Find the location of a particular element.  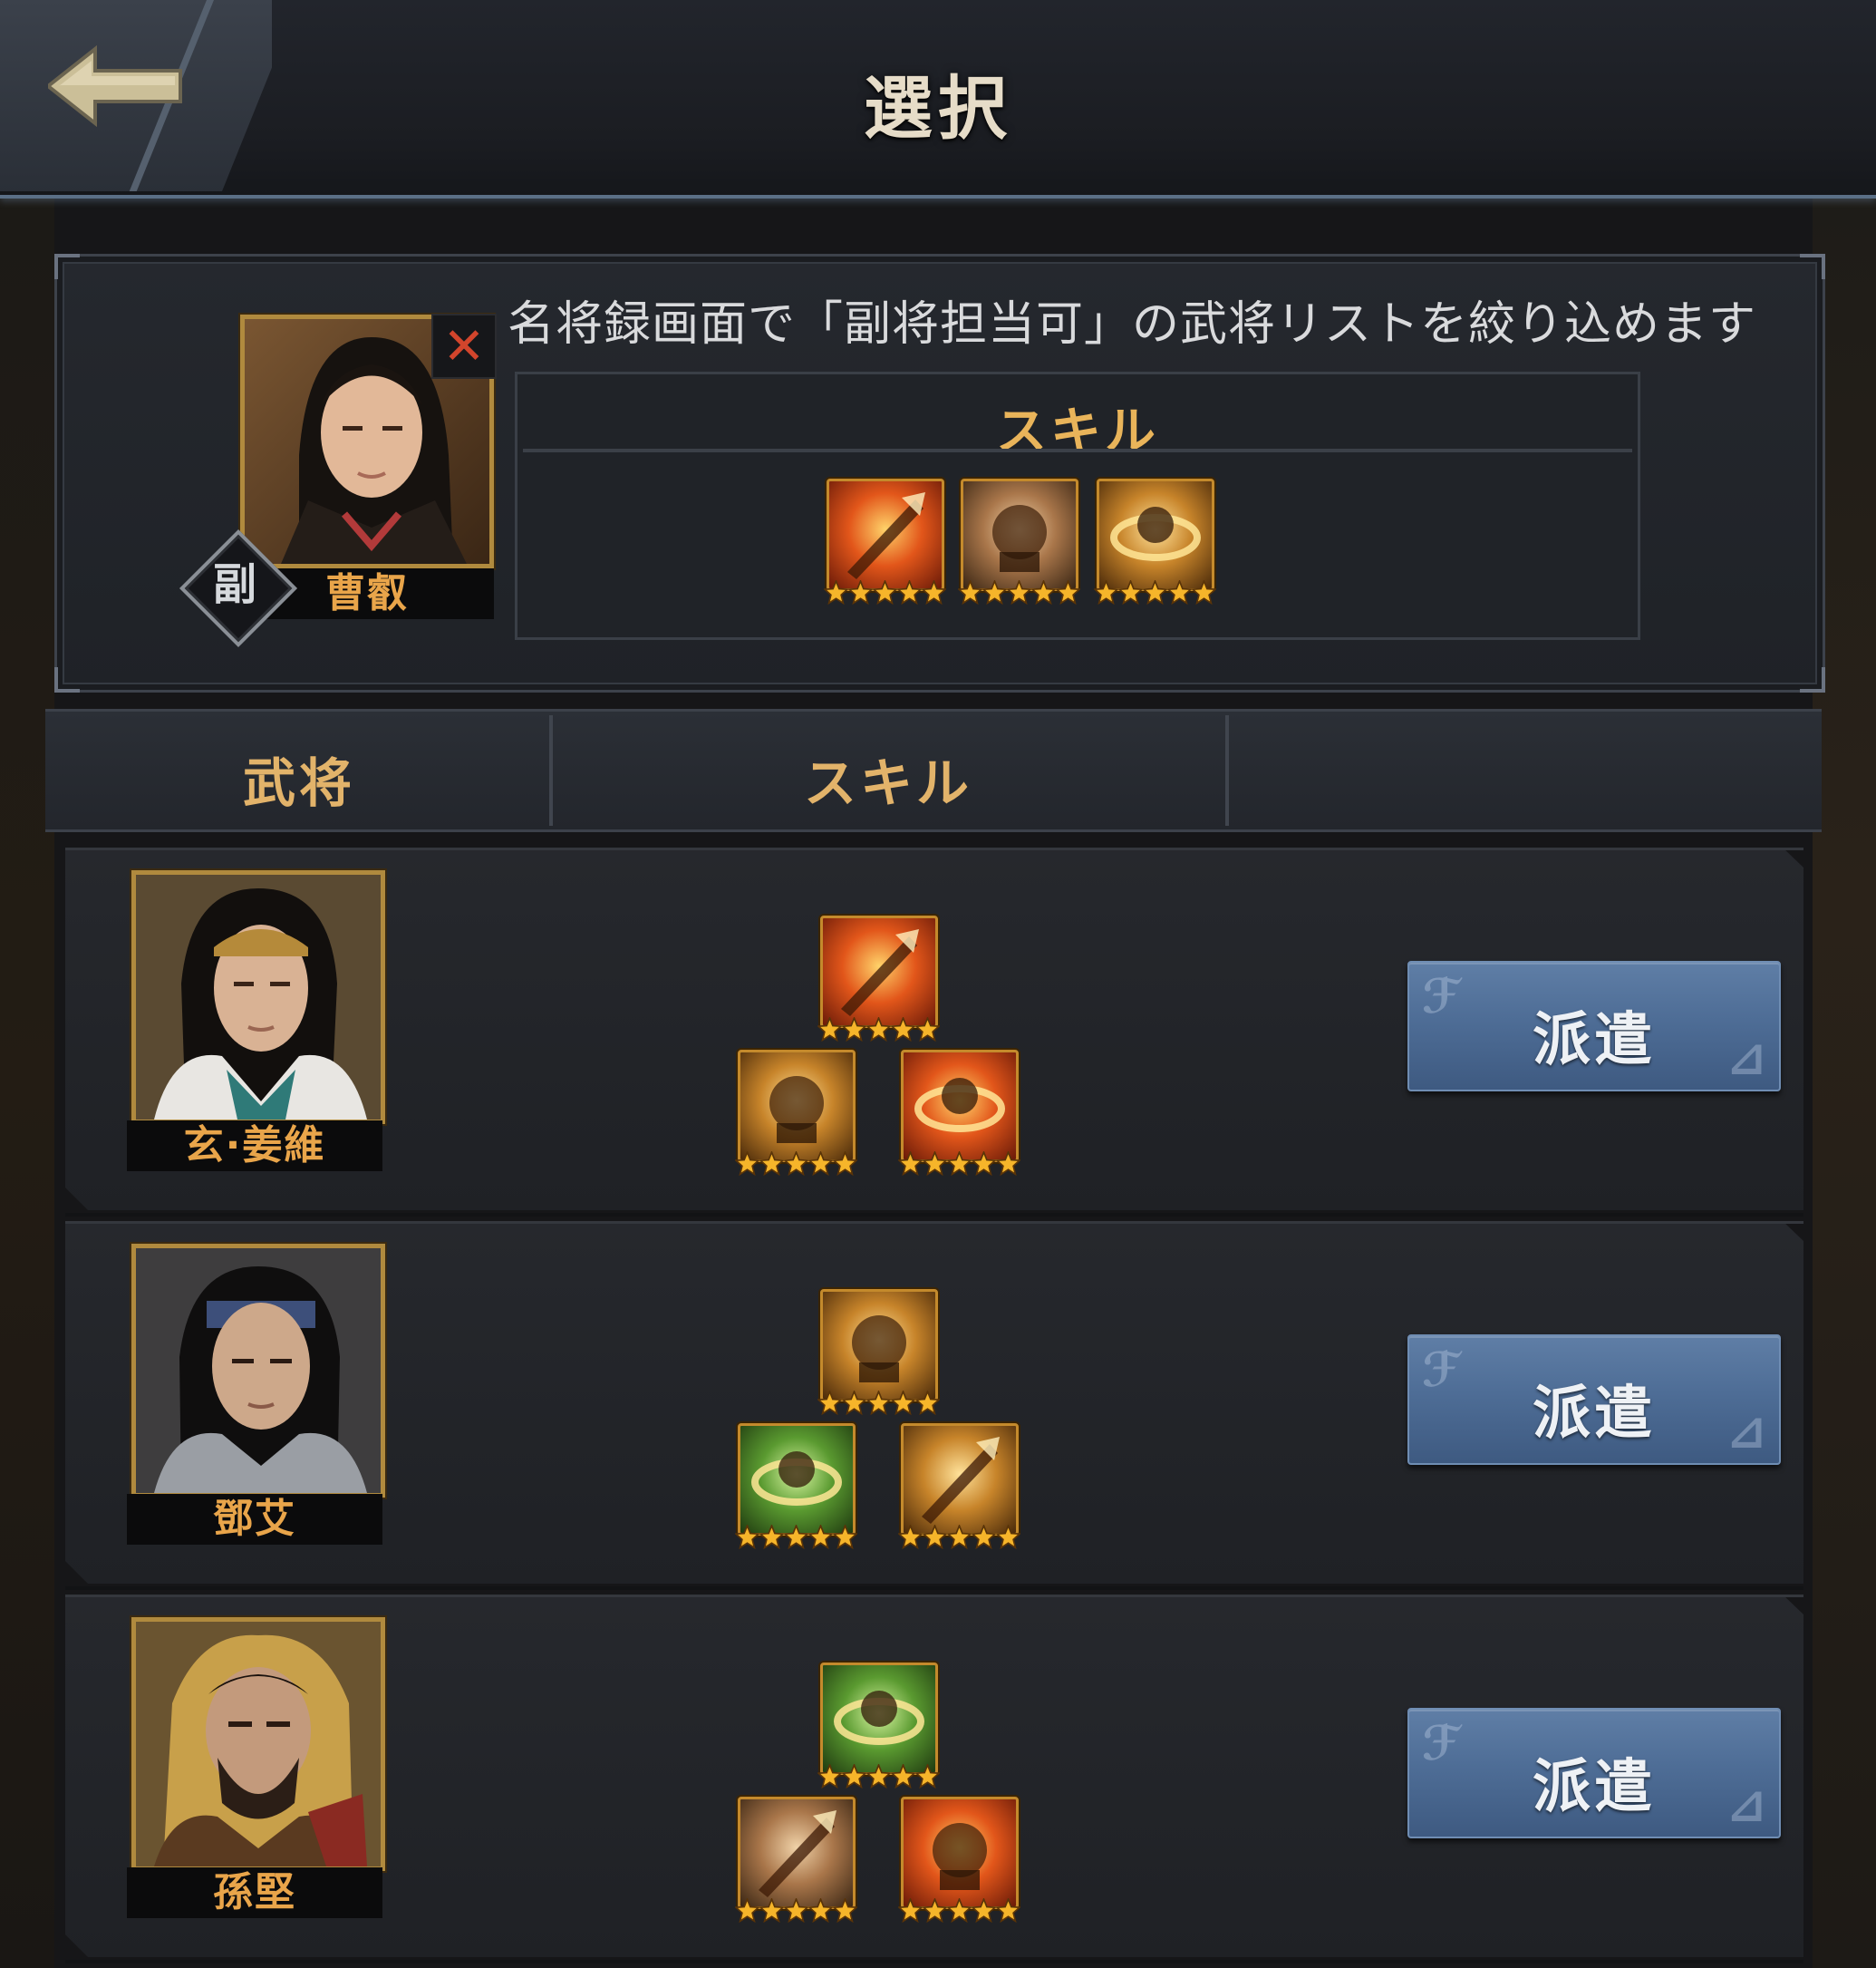

background-left is located at coordinates (27, 1081).